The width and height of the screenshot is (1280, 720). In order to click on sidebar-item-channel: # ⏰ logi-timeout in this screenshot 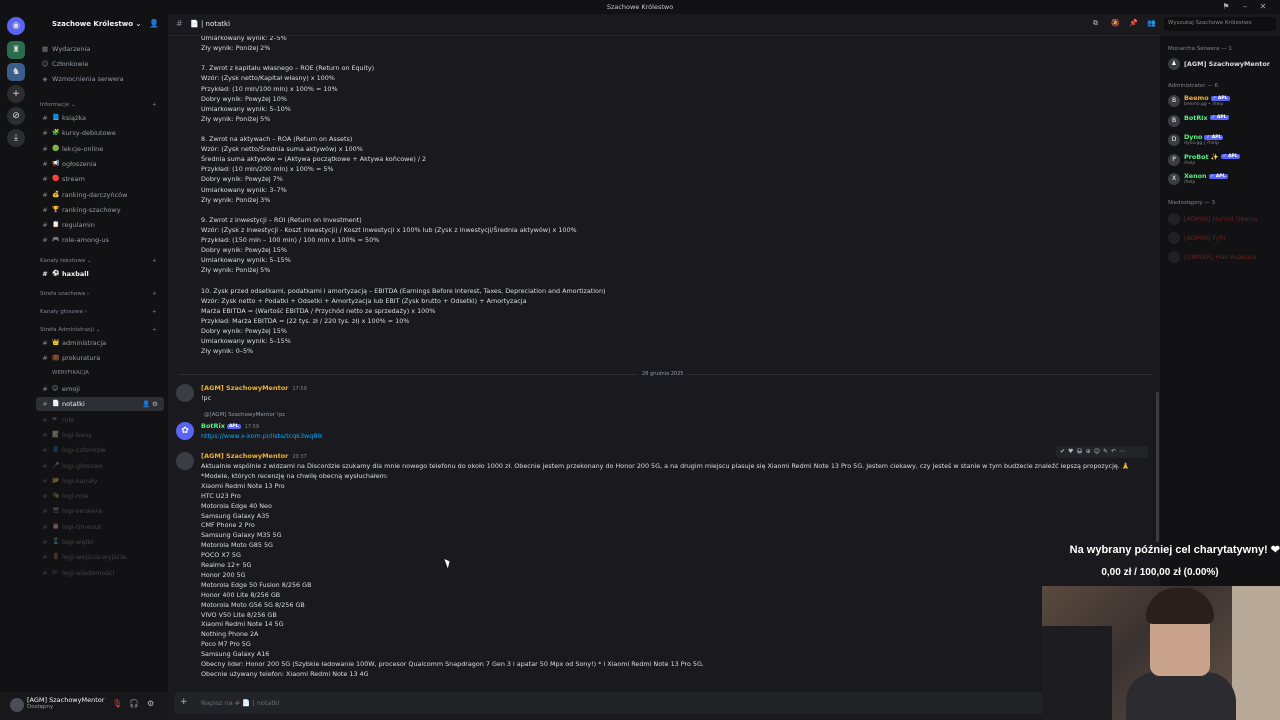, I will do `click(100, 527)`.